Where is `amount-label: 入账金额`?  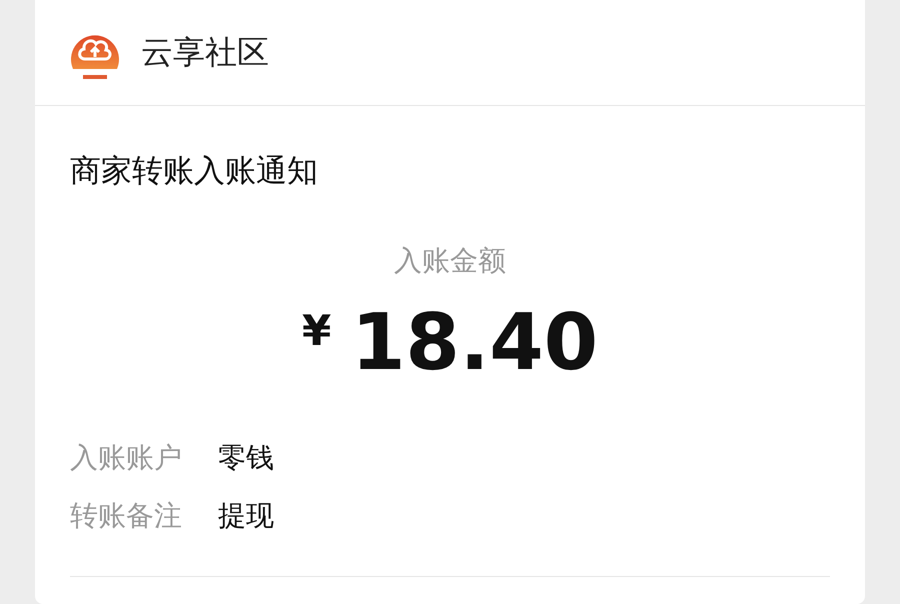
amount-label: 入账金额 is located at coordinates (450, 261).